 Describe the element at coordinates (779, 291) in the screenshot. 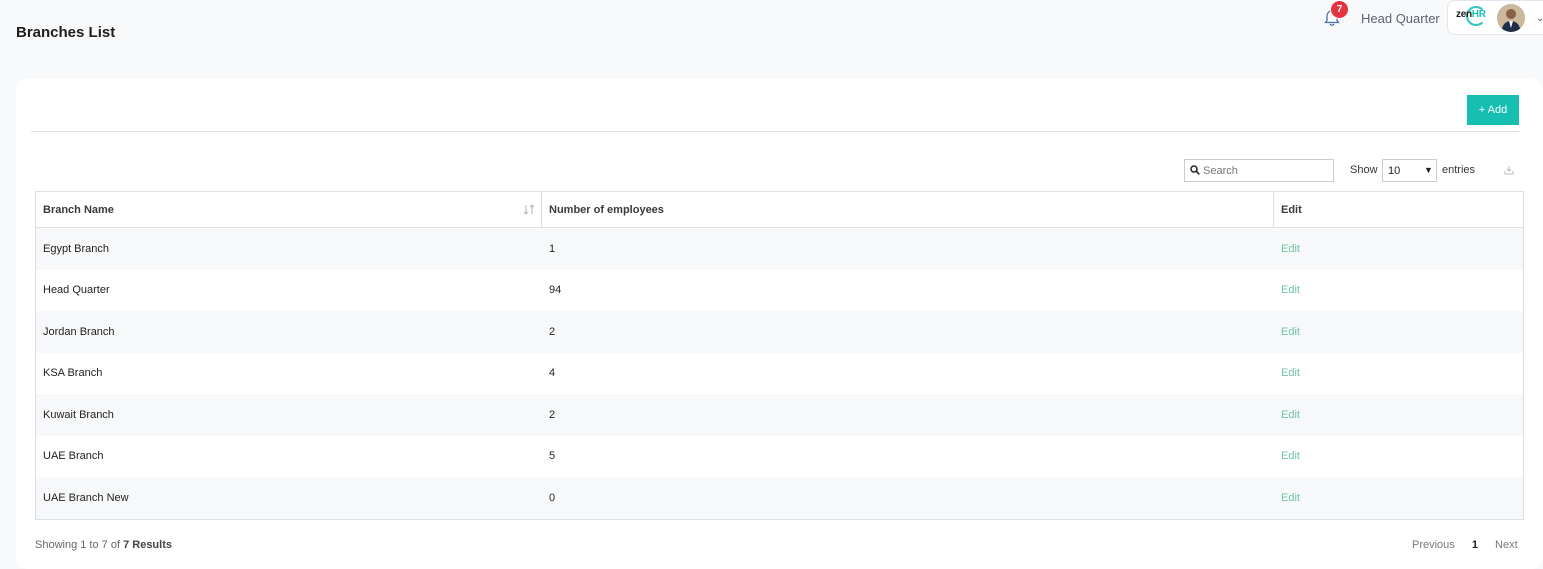

I see `table-row: Head Quarter 94 Edit` at that location.